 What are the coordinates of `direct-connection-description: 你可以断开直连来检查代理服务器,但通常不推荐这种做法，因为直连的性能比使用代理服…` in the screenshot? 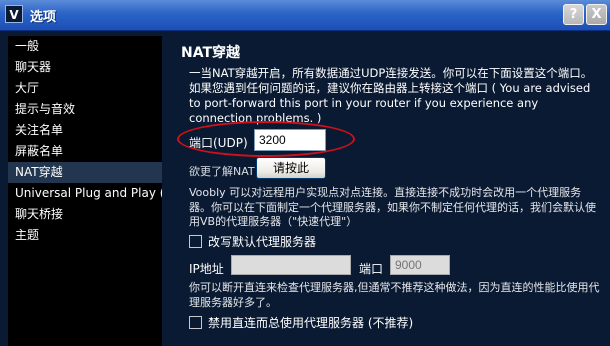 It's located at (394, 295).